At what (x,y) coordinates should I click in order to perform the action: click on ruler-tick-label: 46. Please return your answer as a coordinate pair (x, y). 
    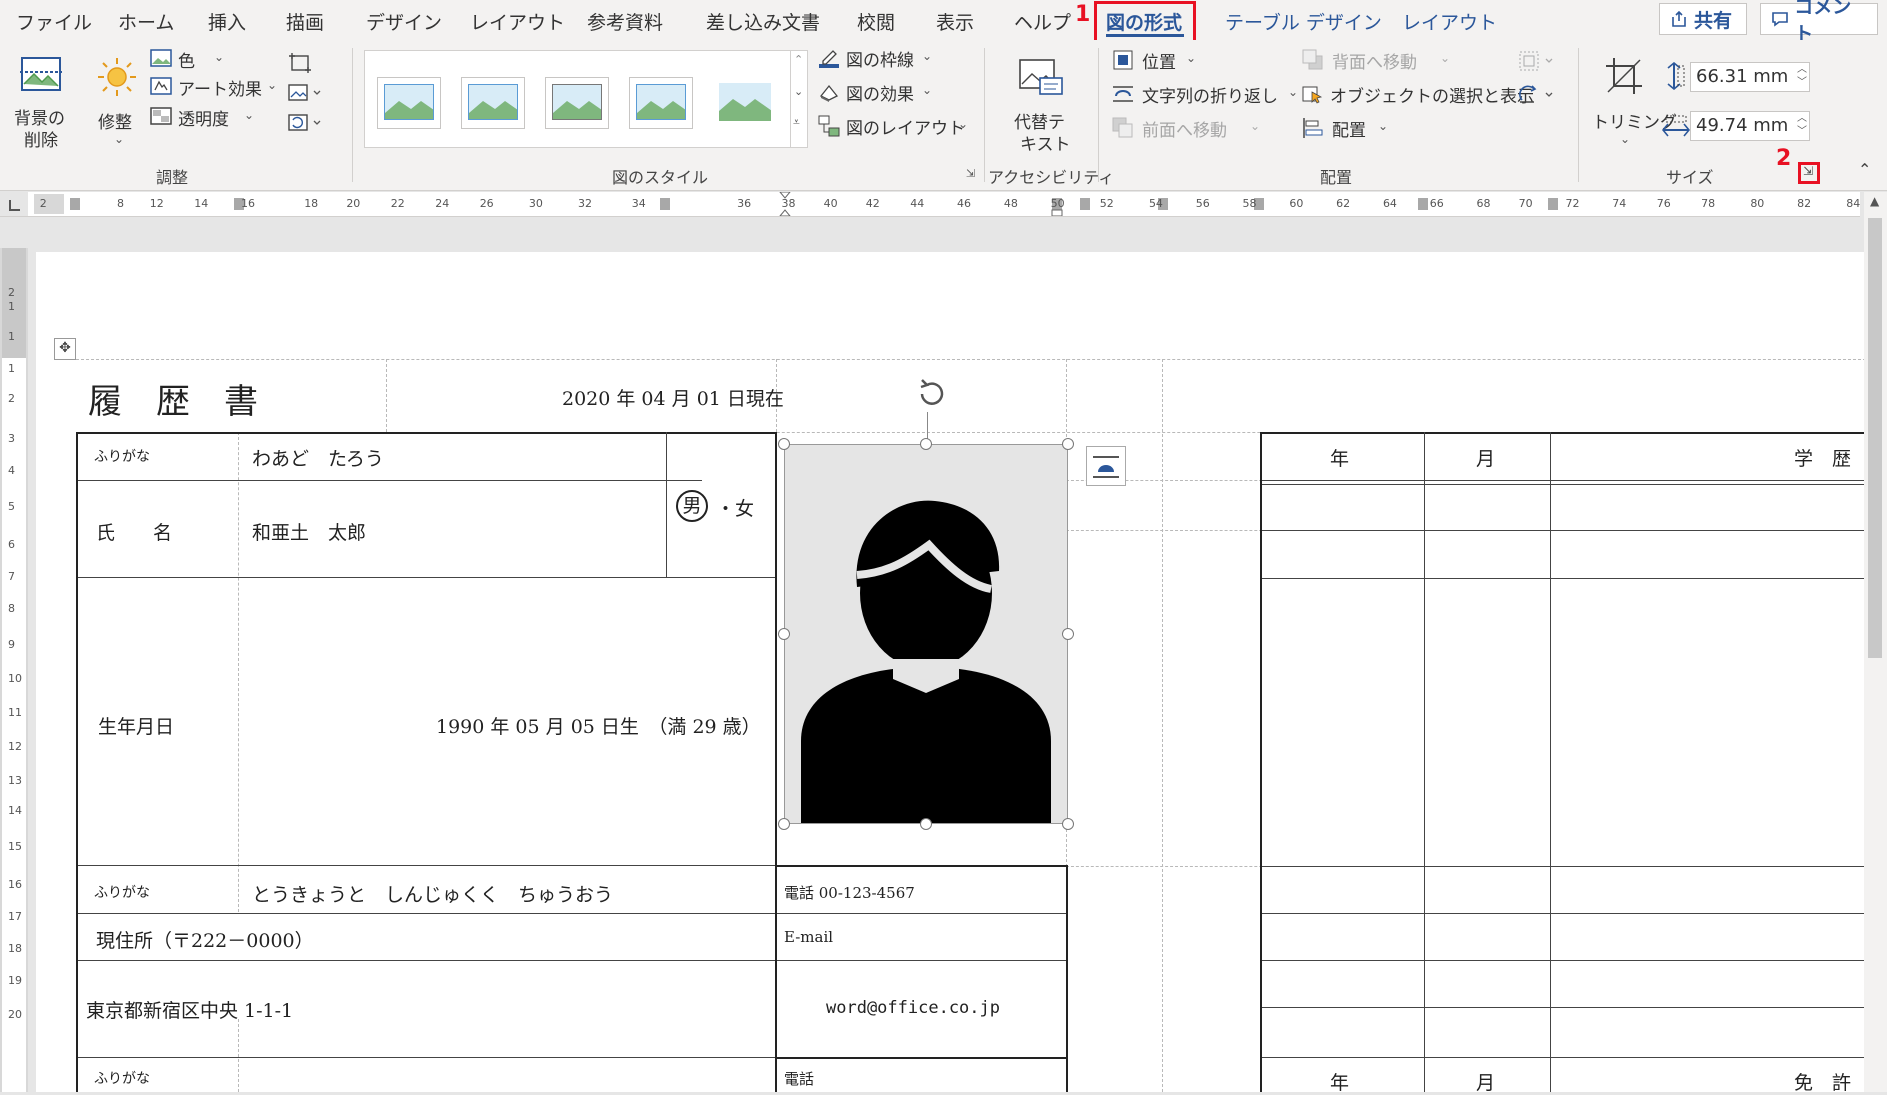
    Looking at the image, I should click on (964, 203).